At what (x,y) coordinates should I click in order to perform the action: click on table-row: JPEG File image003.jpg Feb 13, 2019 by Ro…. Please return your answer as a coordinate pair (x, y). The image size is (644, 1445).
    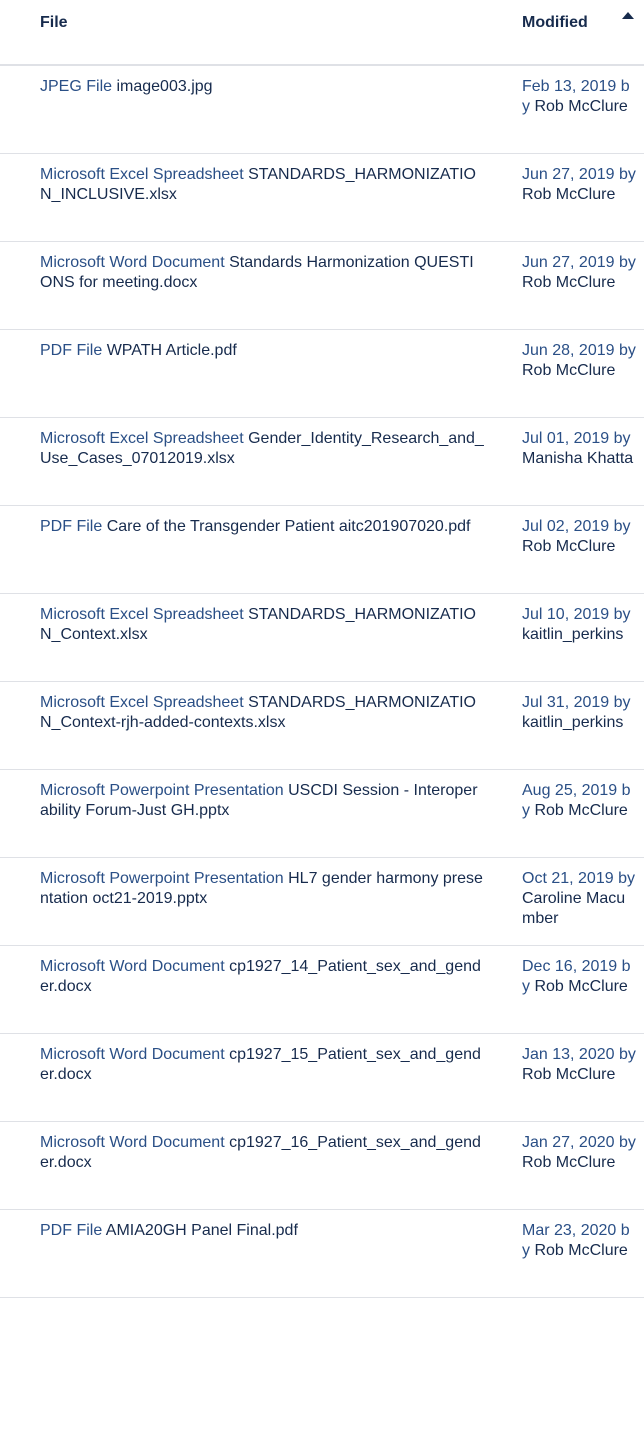
    Looking at the image, I should click on (322, 110).